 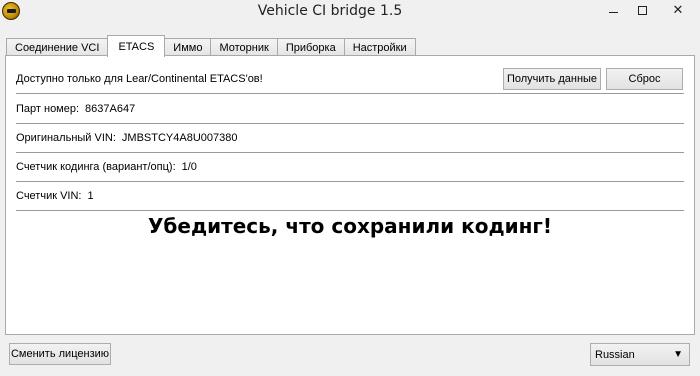 I want to click on original-vin-label: Оригинальный VIN:, so click(x=66, y=138).